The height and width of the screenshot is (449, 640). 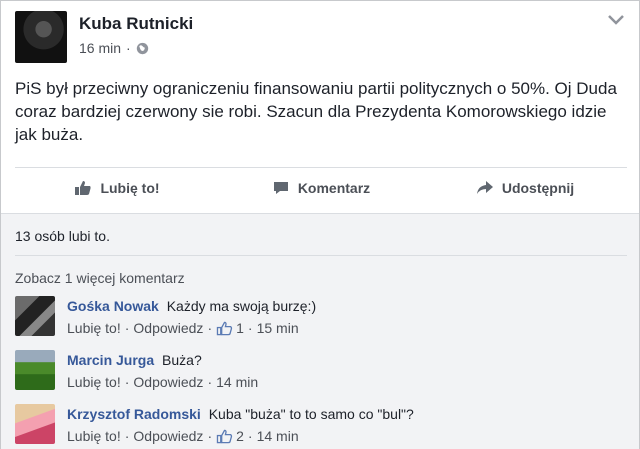 I want to click on chevron-down-icon, so click(x=616, y=20).